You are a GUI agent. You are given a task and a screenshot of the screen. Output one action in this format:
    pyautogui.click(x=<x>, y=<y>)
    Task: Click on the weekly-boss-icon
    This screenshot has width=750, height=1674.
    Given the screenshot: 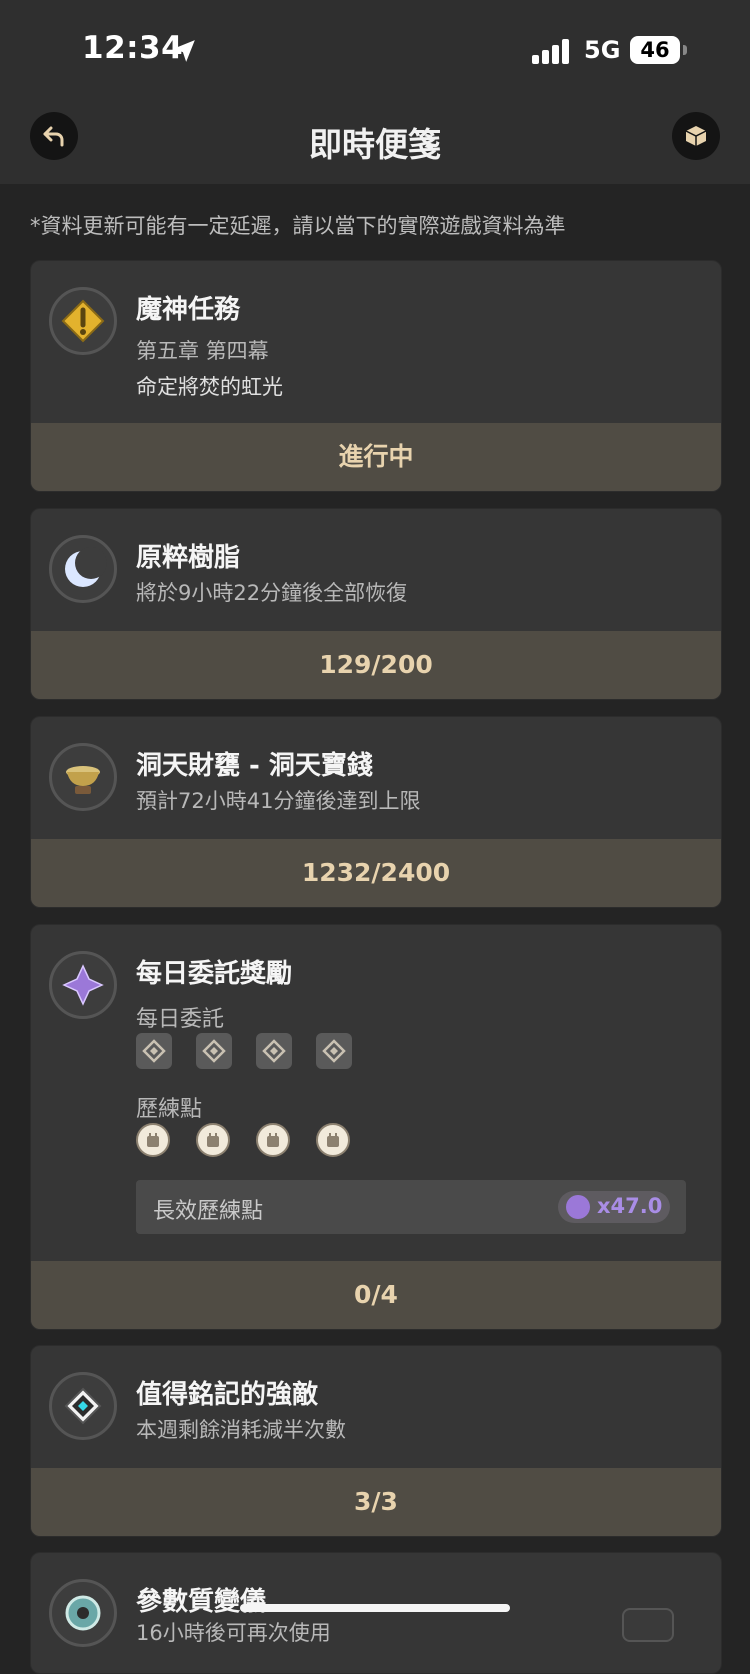 What is the action you would take?
    pyautogui.click(x=83, y=1406)
    